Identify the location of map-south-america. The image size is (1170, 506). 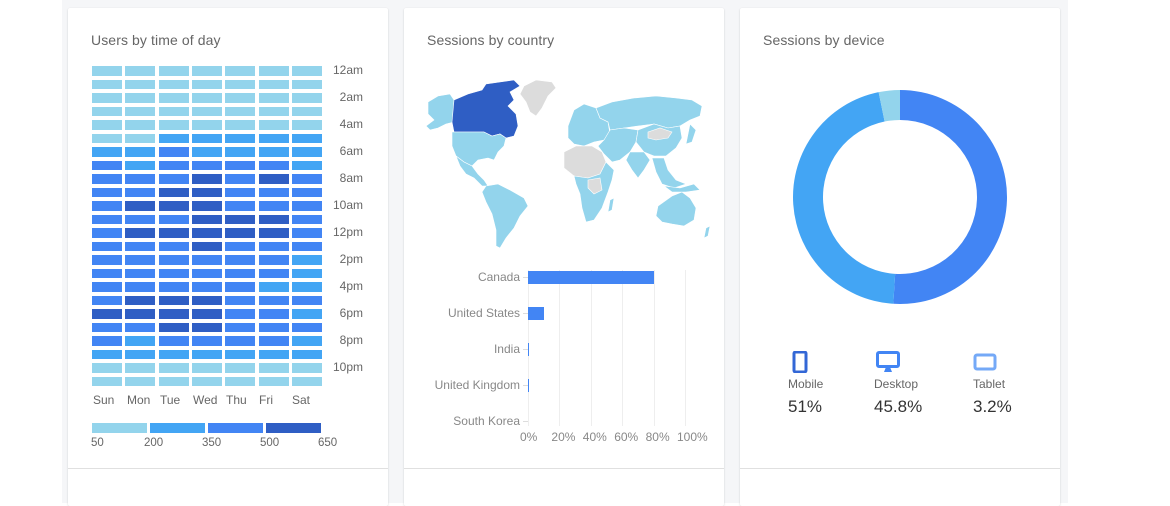
(505, 216).